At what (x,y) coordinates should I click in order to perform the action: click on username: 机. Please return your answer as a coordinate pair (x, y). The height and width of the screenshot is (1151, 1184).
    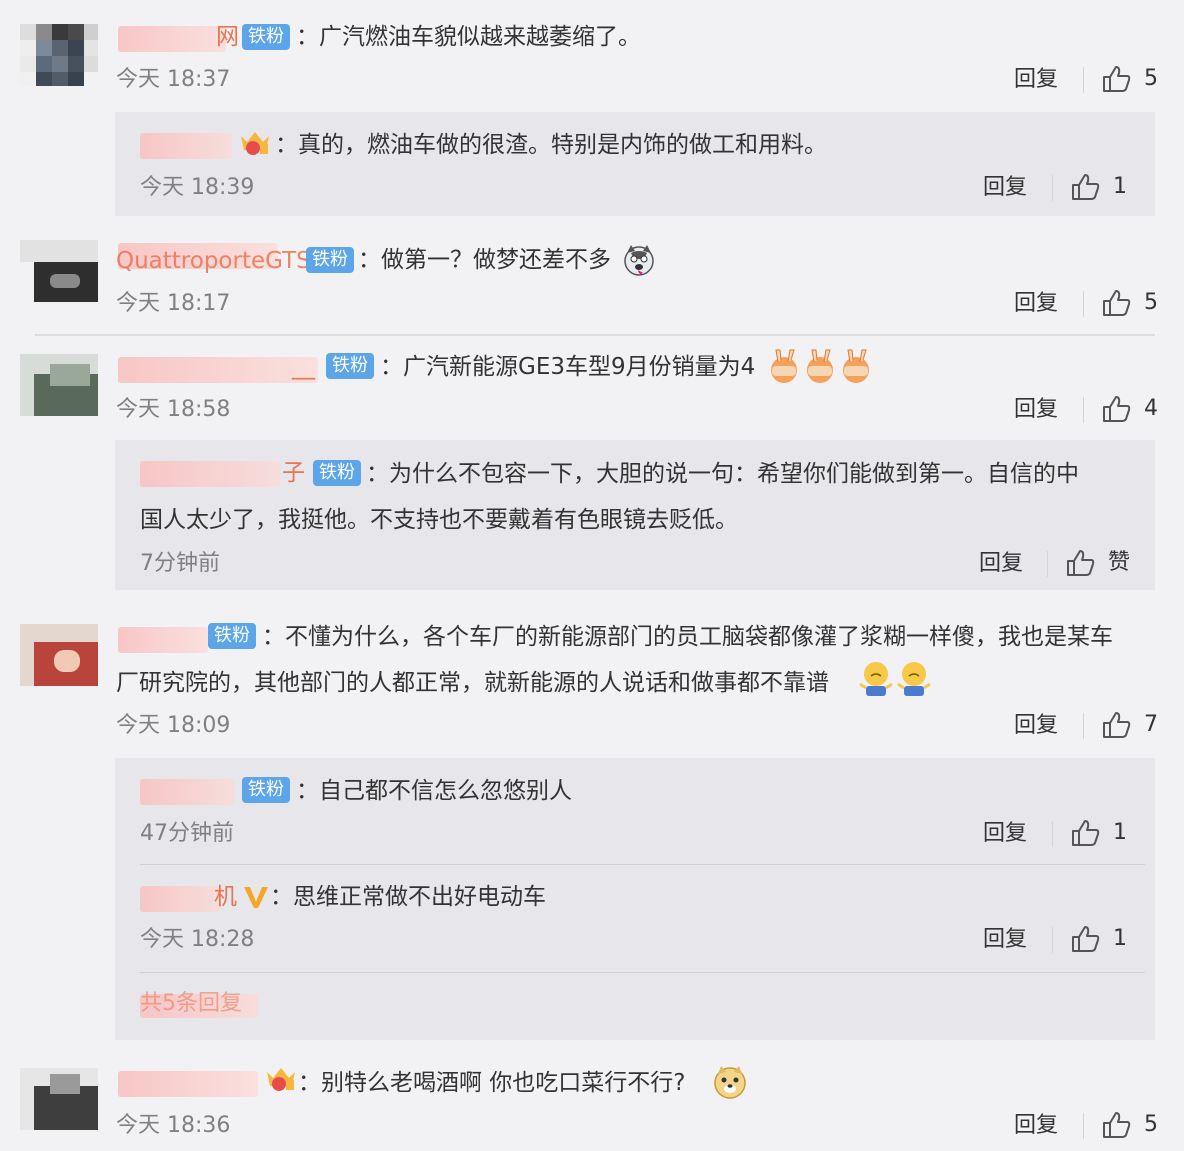
    Looking at the image, I should click on (225, 897).